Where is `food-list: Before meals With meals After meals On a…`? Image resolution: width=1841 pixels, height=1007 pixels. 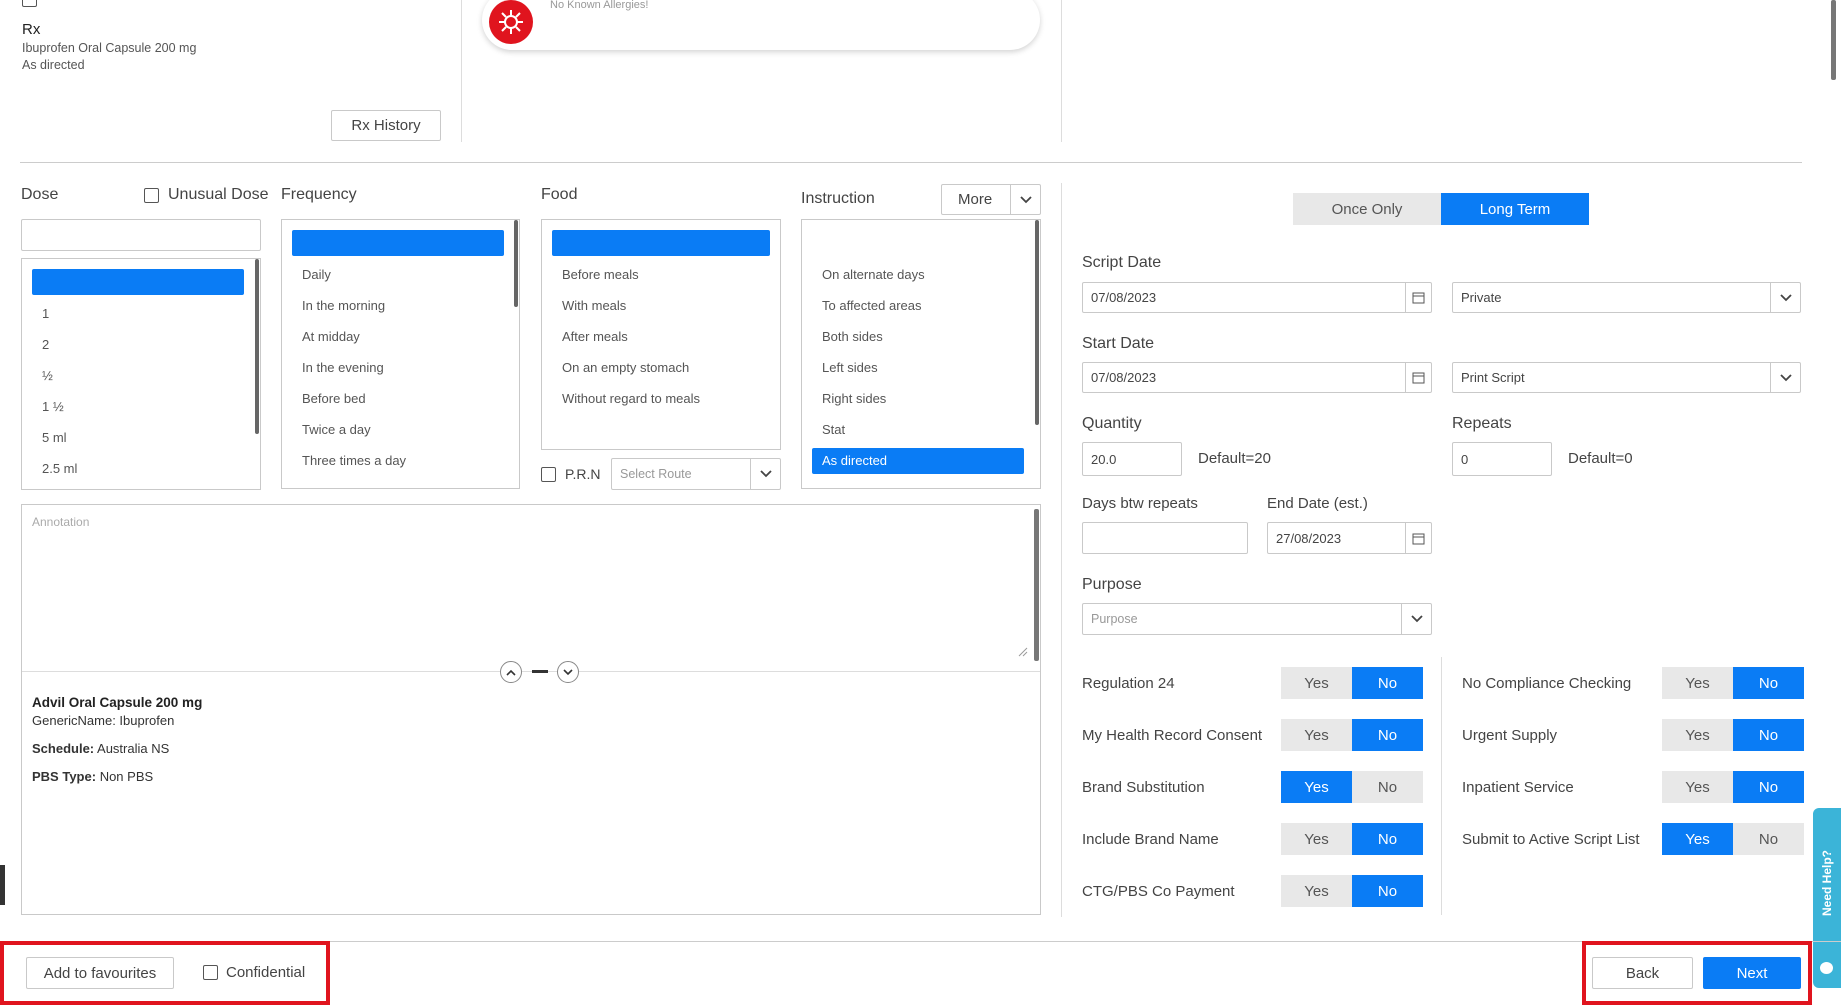 food-list: Before meals With meals After meals On a… is located at coordinates (661, 334).